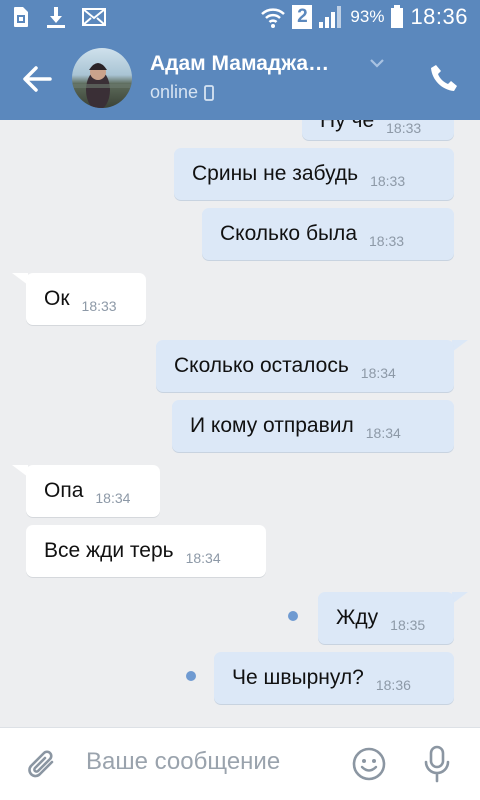 Image resolution: width=480 pixels, height=800 pixels. What do you see at coordinates (298, 677) in the screenshot?
I see `message-text: Че швырнул?` at bounding box center [298, 677].